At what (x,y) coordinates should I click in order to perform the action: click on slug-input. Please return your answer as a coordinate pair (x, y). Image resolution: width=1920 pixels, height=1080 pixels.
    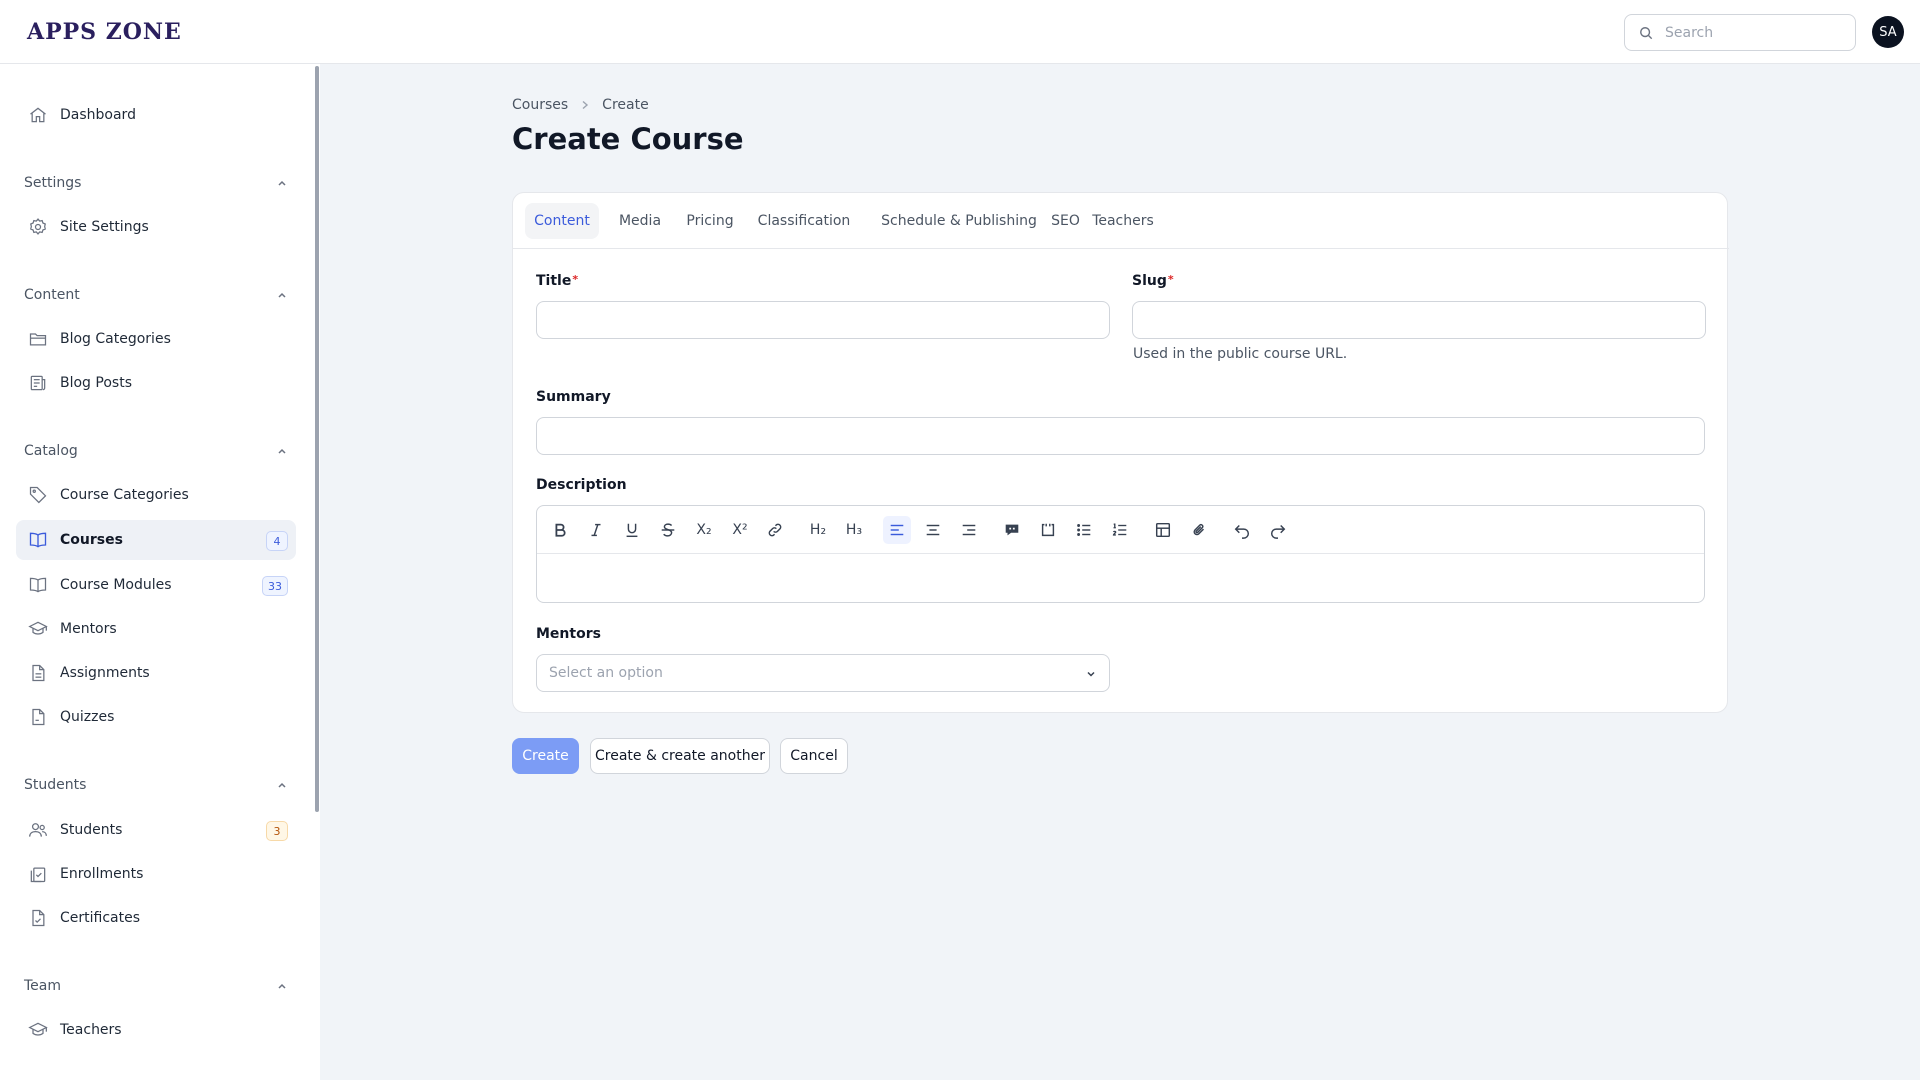
    Looking at the image, I should click on (1419, 320).